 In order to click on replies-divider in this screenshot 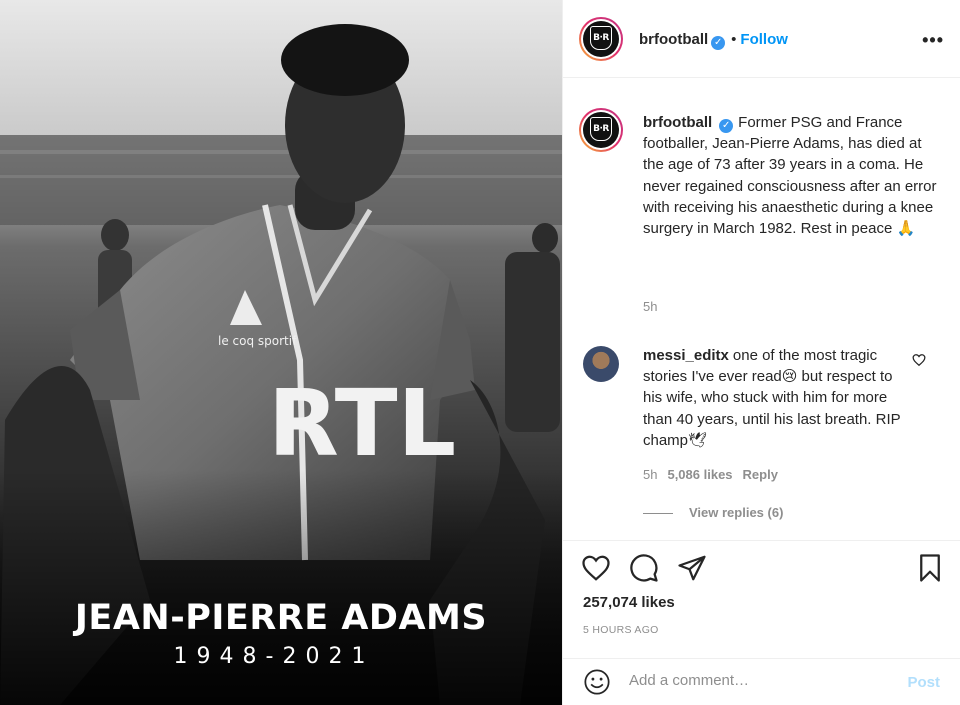, I will do `click(658, 514)`.